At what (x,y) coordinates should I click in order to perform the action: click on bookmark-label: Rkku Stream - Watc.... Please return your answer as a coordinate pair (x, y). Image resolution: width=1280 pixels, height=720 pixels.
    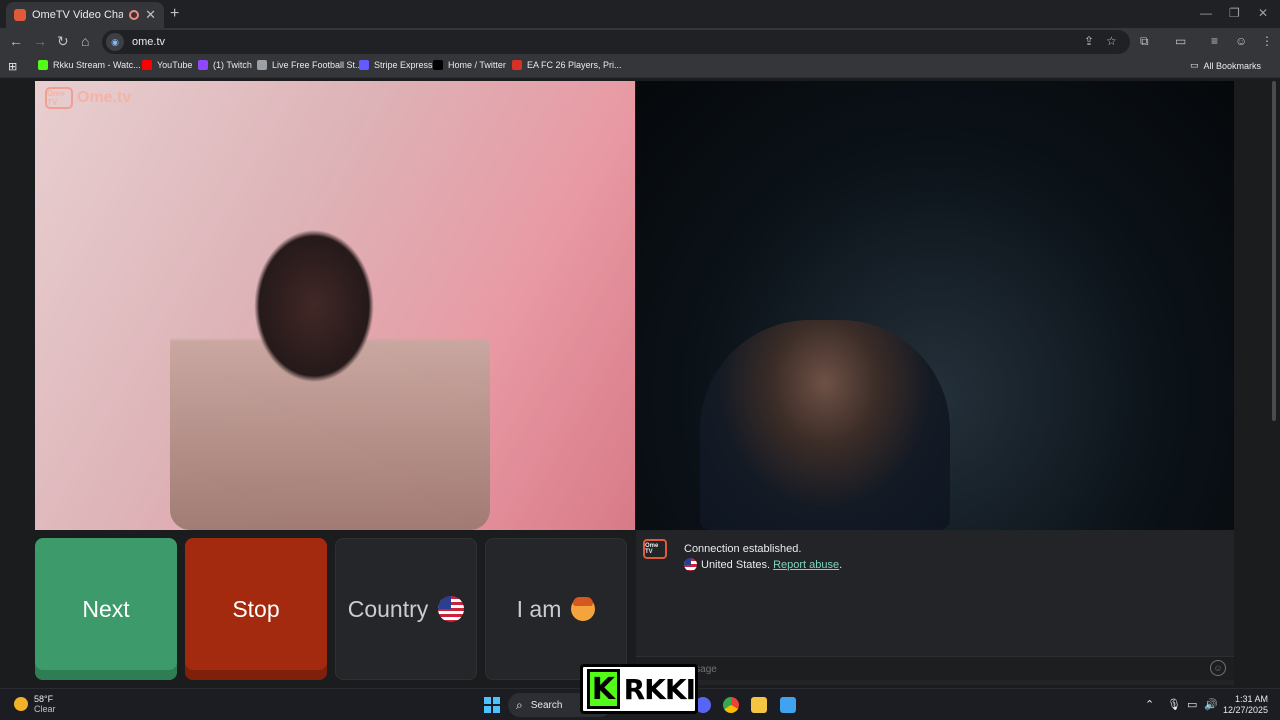
    Looking at the image, I should click on (97, 65).